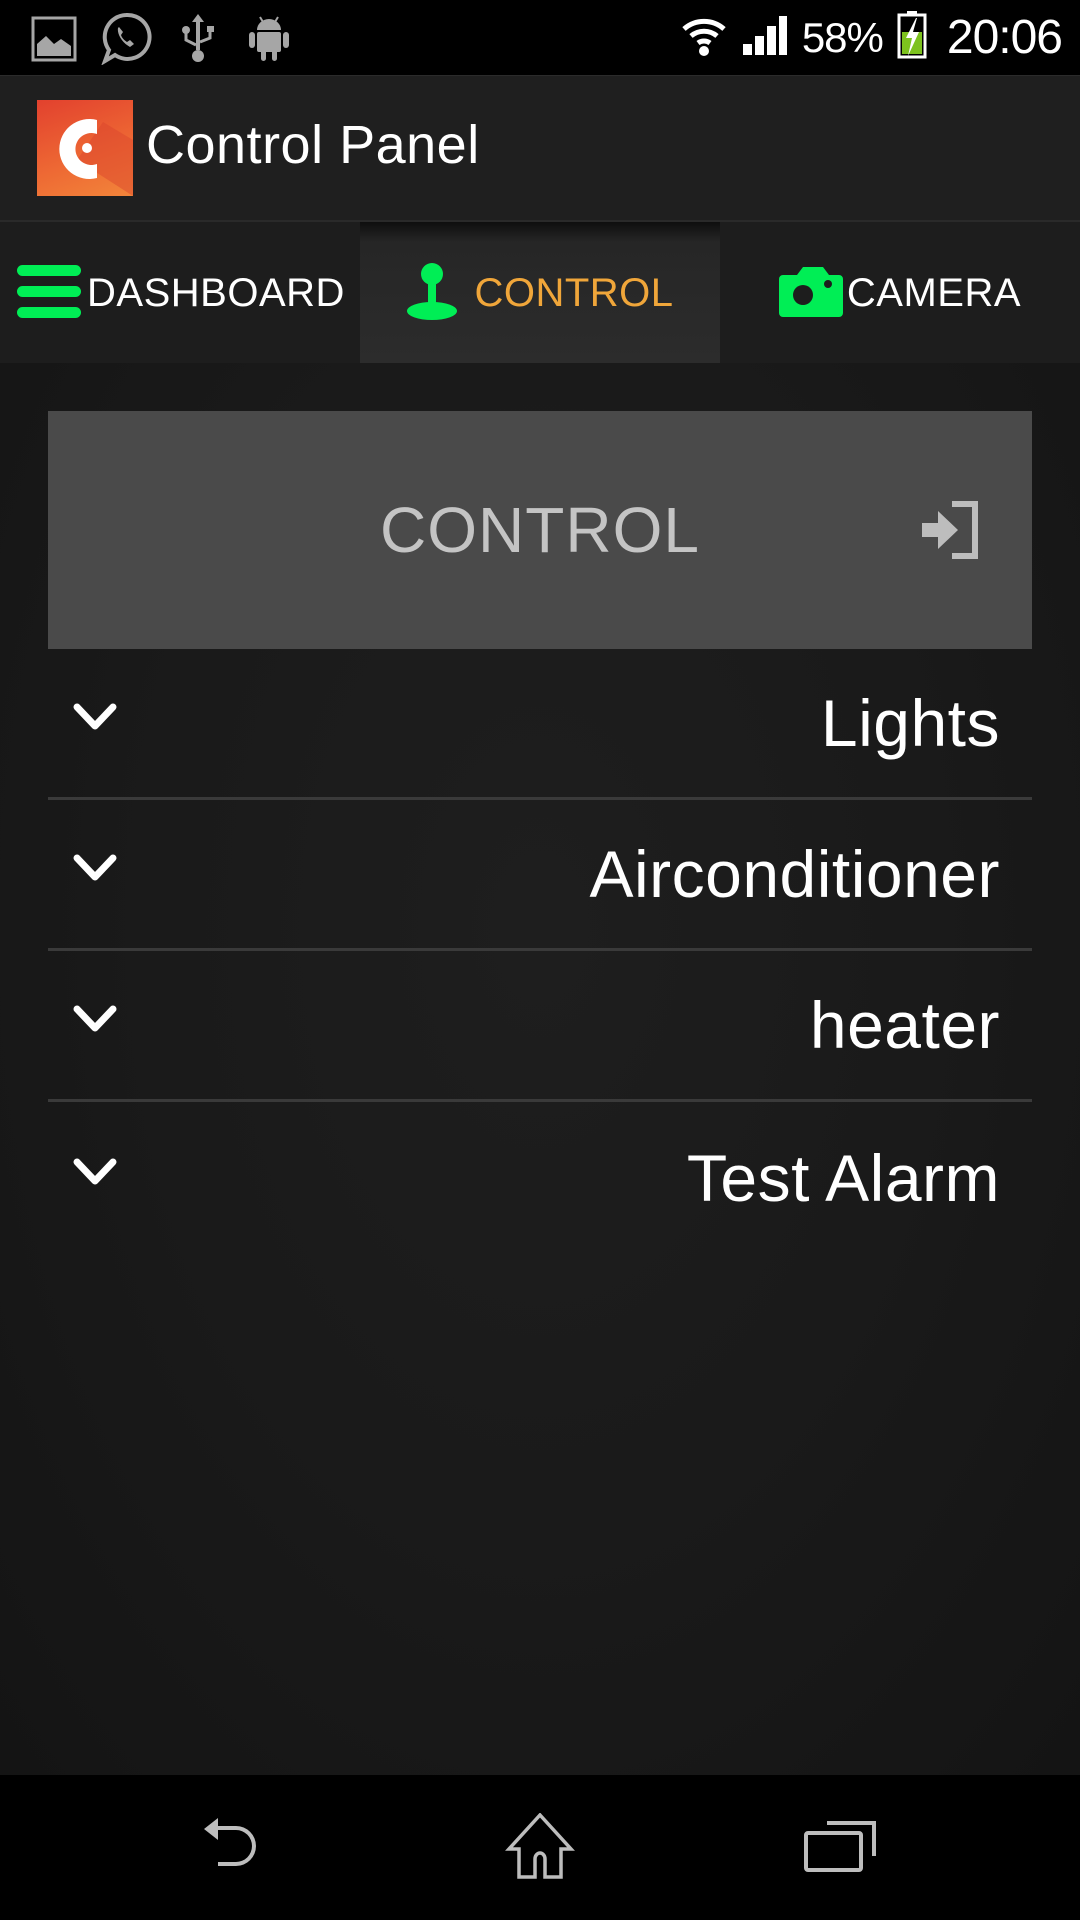 The height and width of the screenshot is (1920, 1080). Describe the element at coordinates (198, 38) in the screenshot. I see `usb-icon` at that location.